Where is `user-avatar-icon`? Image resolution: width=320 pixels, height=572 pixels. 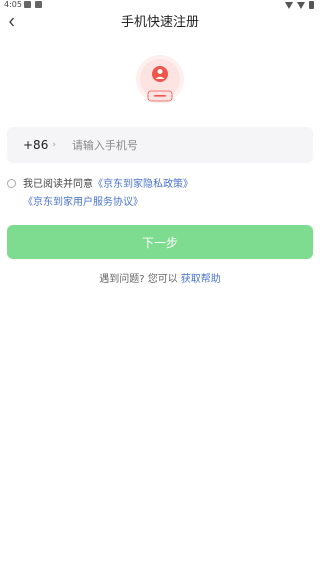
user-avatar-icon is located at coordinates (160, 79).